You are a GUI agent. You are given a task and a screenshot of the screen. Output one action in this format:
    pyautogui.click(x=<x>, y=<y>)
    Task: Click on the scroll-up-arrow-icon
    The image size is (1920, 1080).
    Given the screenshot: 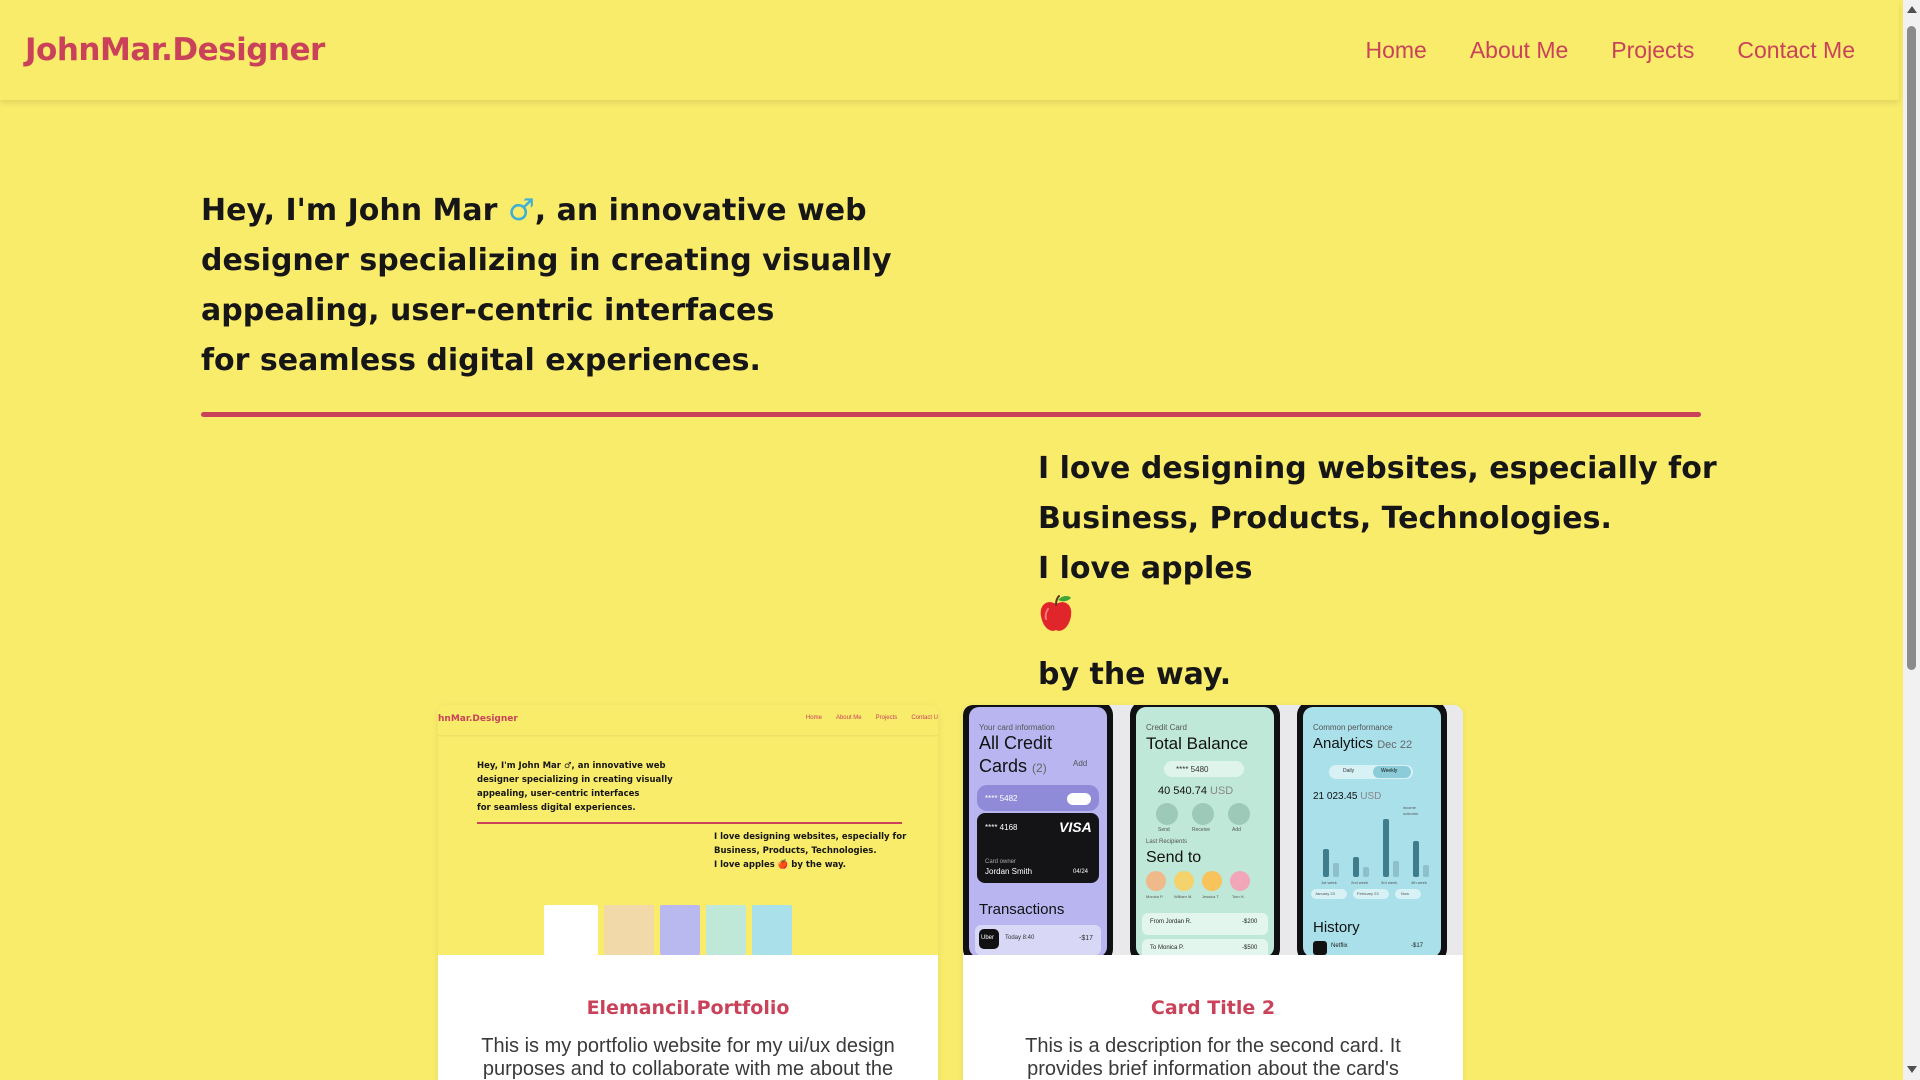 What is the action you would take?
    pyautogui.click(x=1912, y=9)
    